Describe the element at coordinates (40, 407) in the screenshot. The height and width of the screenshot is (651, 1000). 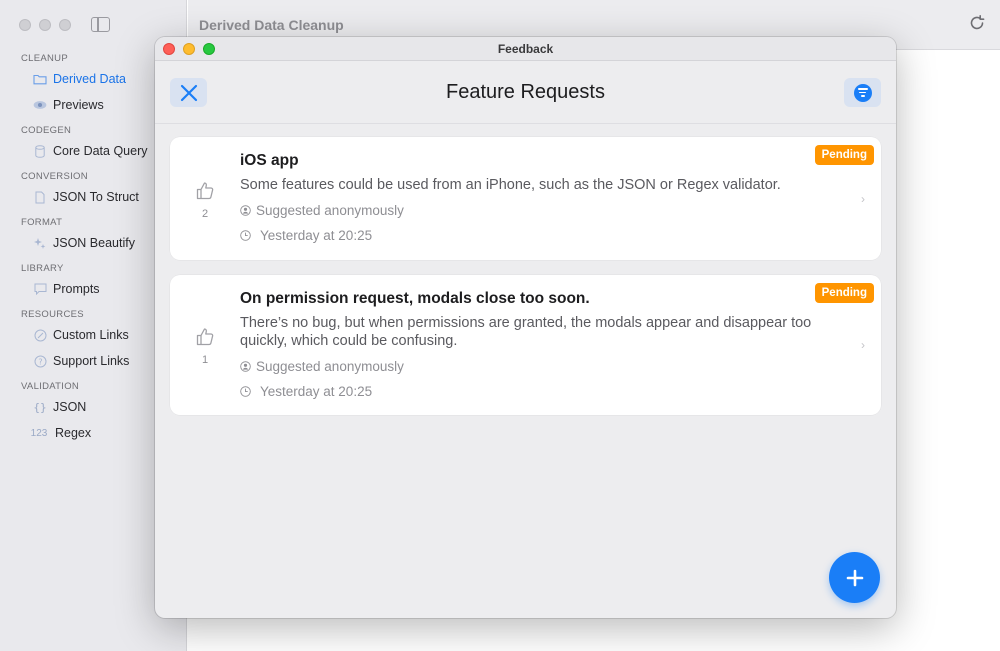
I see `braces-icon: {}` at that location.